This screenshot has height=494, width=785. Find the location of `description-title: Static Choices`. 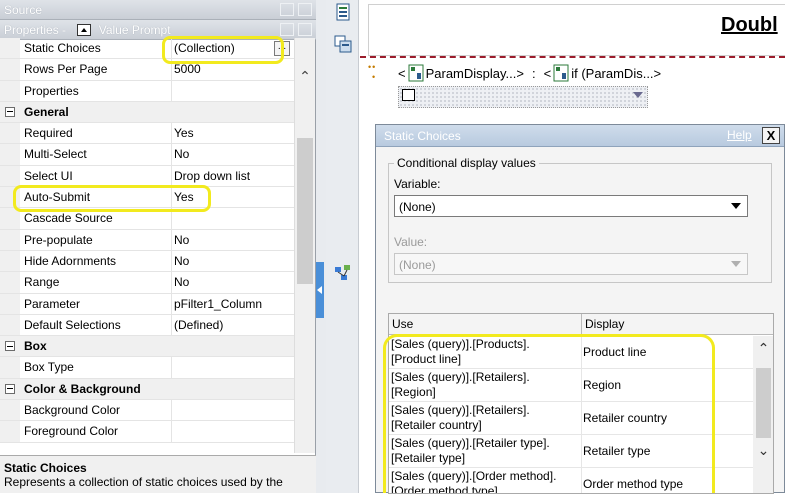

description-title: Static Choices is located at coordinates (45, 468).